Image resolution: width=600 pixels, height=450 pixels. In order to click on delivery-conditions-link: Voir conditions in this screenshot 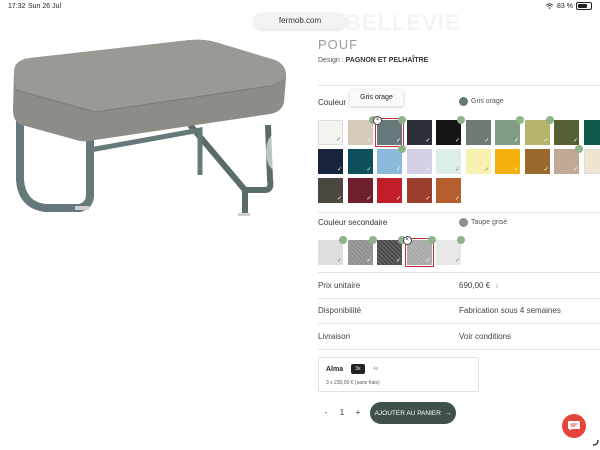, I will do `click(485, 336)`.